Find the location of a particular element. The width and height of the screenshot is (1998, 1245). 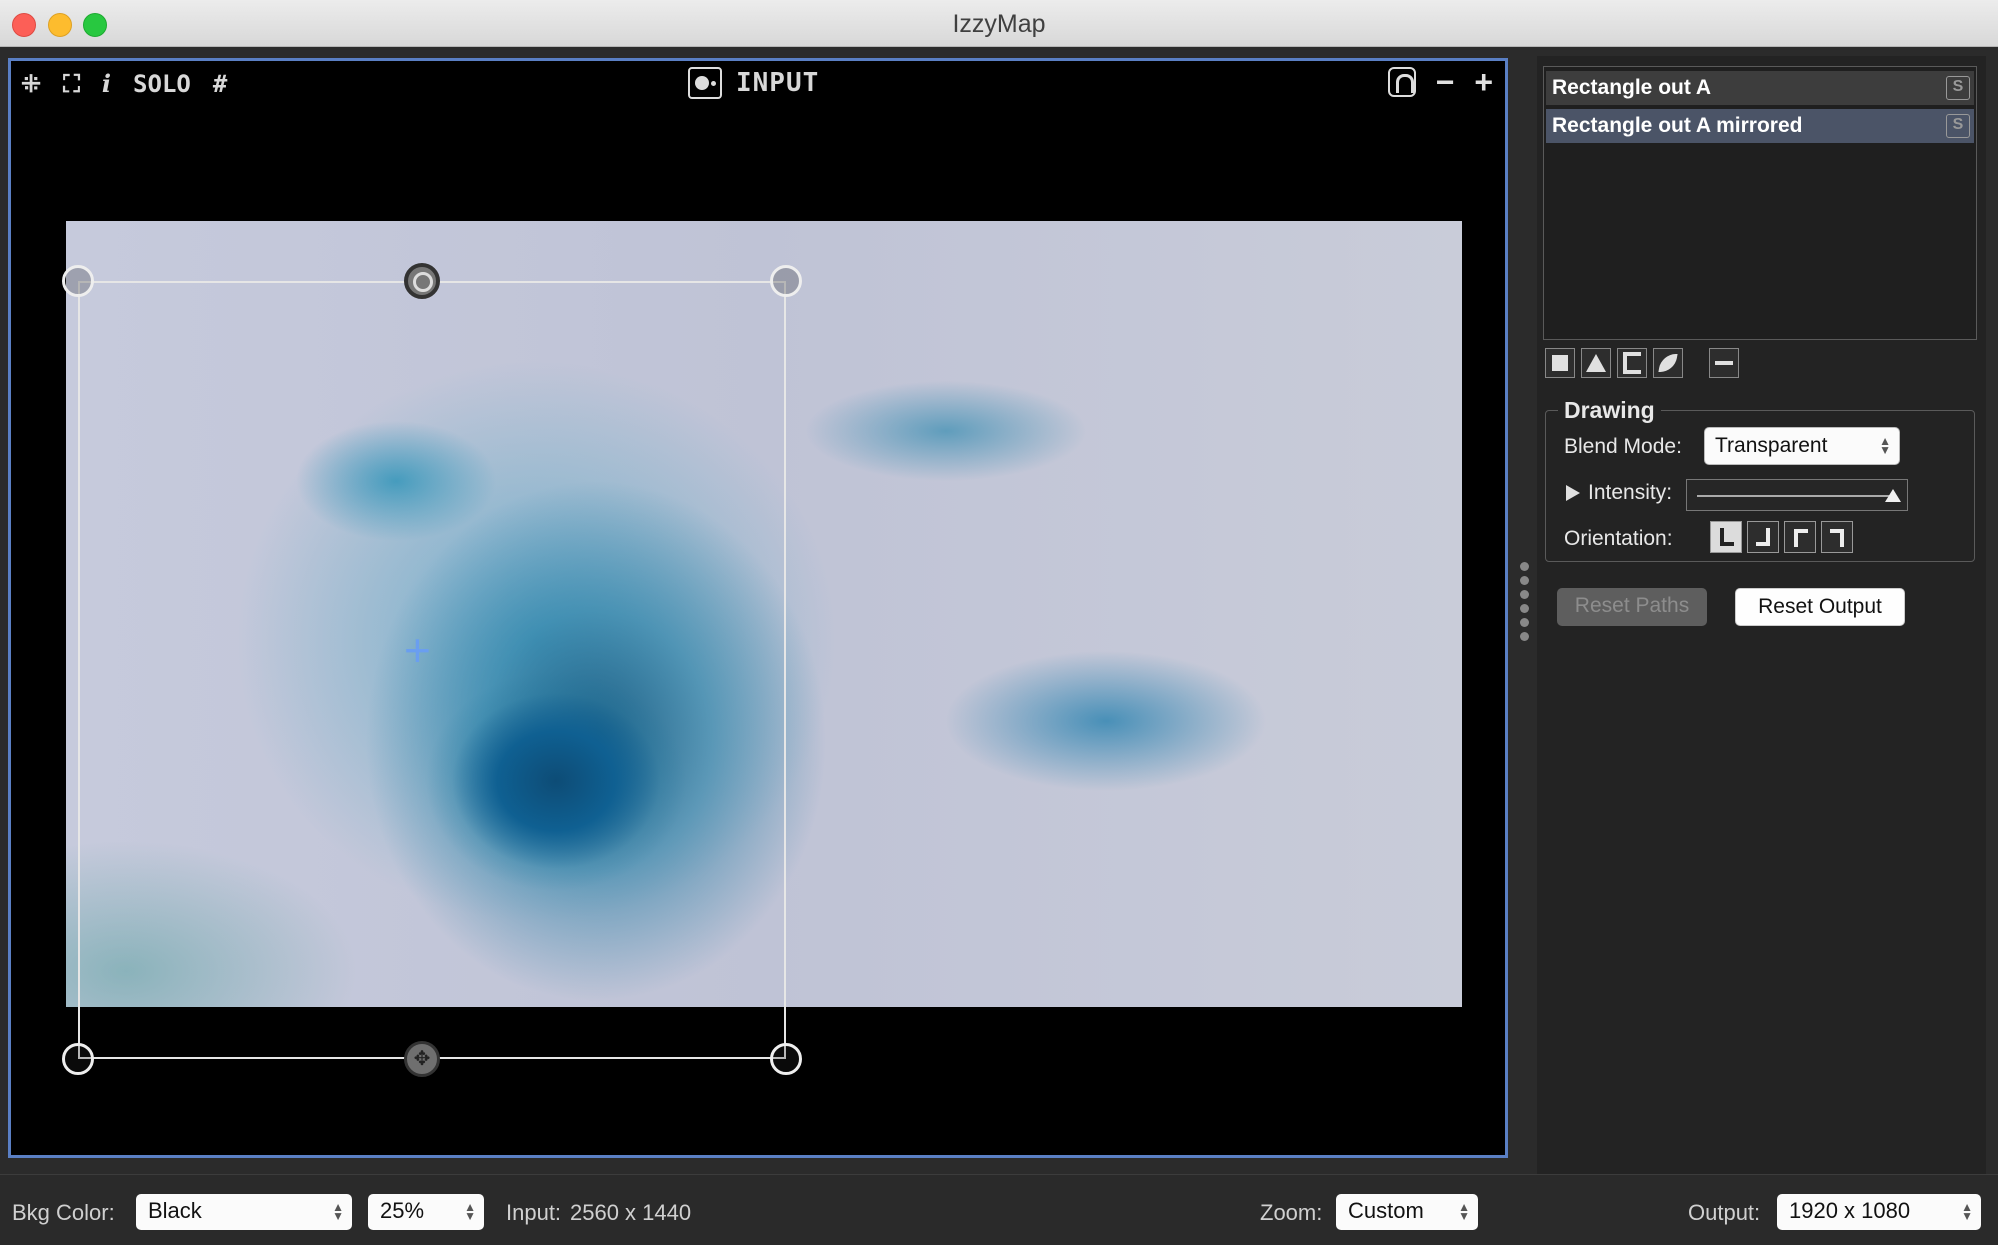

zoom-label: Zoom: is located at coordinates (1291, 1212).